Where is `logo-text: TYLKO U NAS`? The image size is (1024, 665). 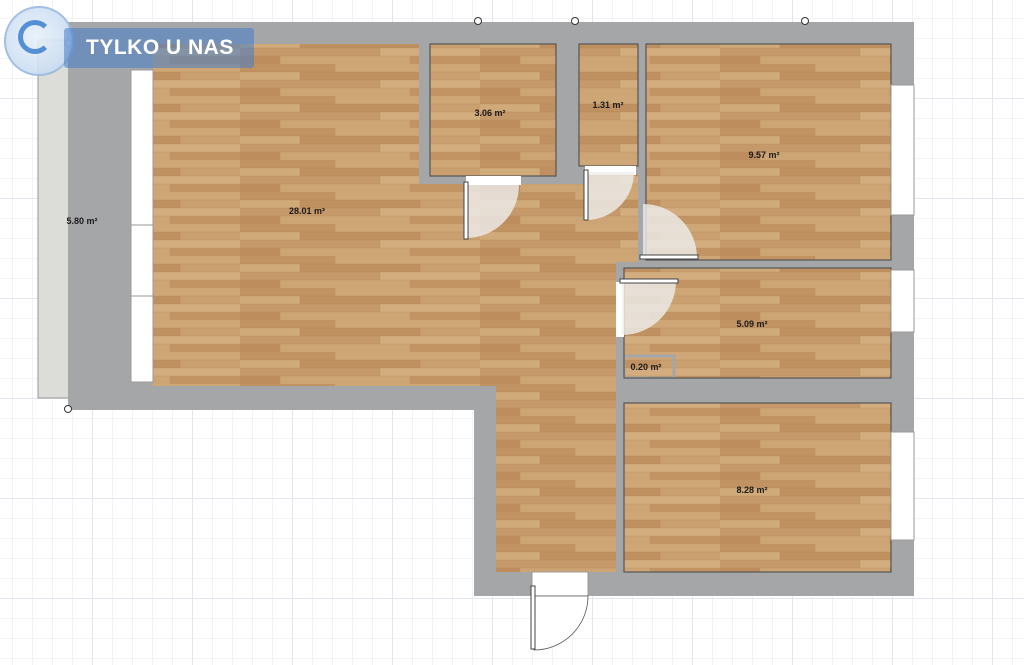 logo-text: TYLKO U NAS is located at coordinates (160, 47).